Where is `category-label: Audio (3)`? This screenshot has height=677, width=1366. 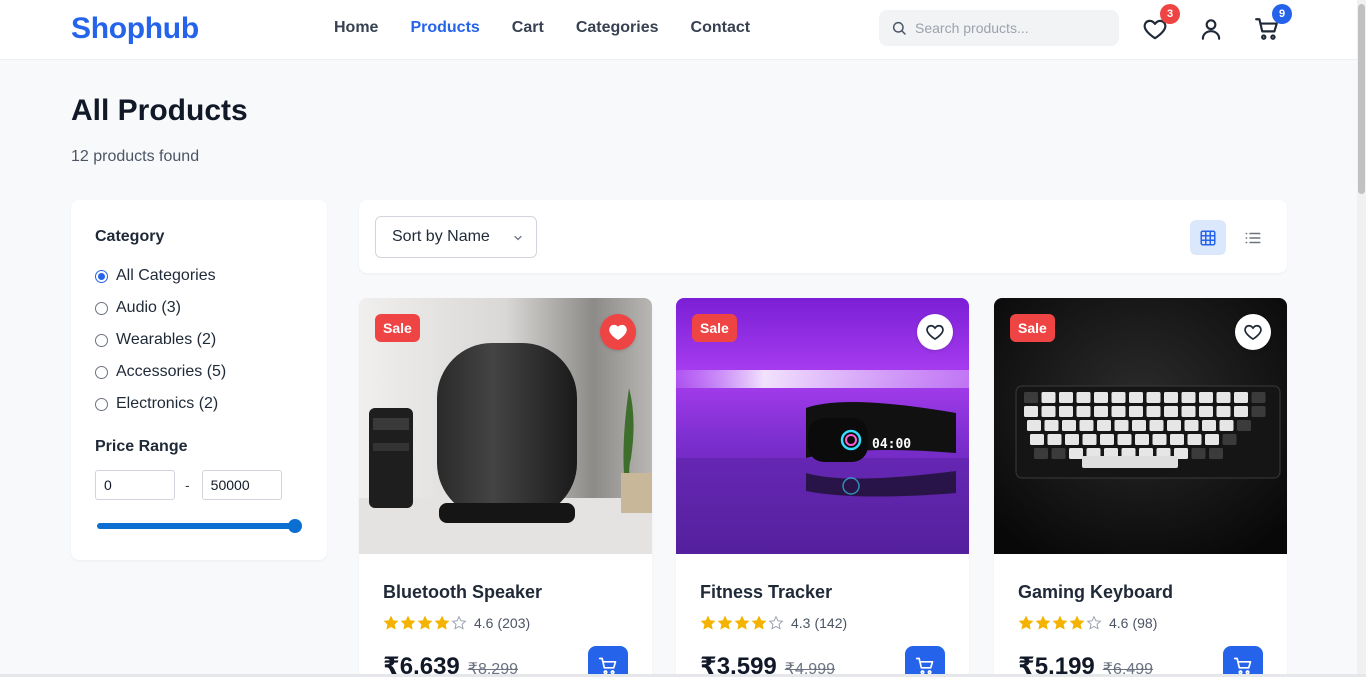 category-label: Audio (3) is located at coordinates (148, 307).